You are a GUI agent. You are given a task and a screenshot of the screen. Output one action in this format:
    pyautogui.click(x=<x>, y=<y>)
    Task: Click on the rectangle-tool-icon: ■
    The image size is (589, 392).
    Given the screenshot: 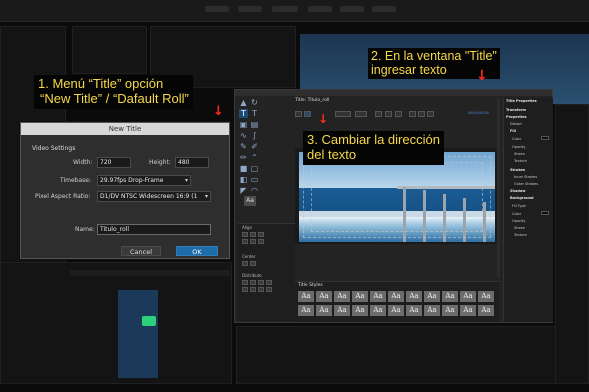 What is the action you would take?
    pyautogui.click(x=243, y=168)
    